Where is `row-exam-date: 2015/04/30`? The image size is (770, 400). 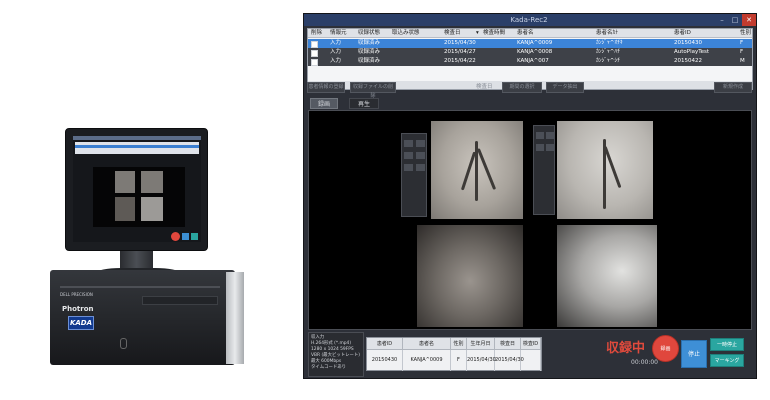 row-exam-date: 2015/04/30 is located at coordinates (460, 43).